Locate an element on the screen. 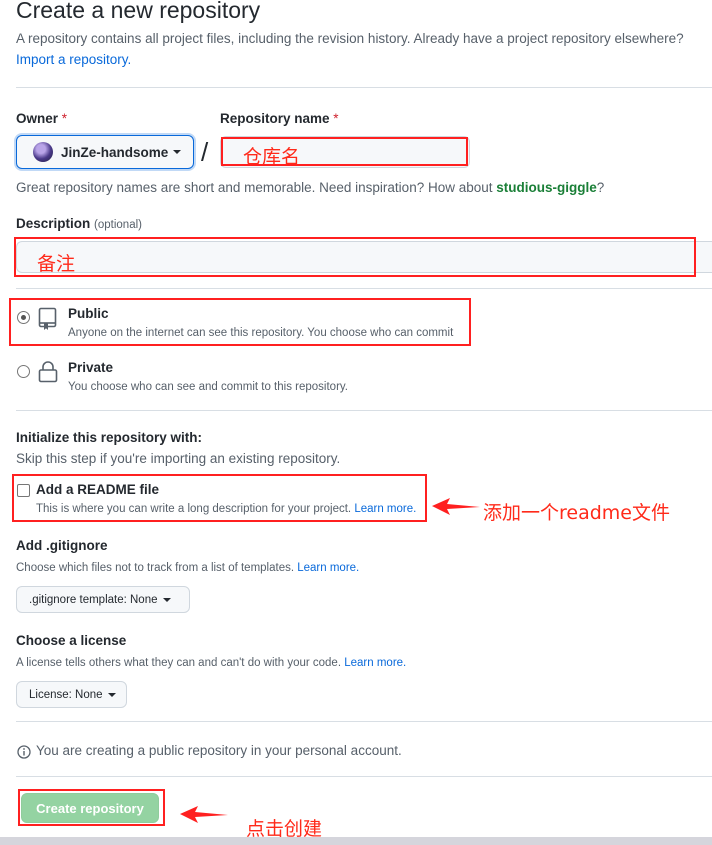  annotation-repo-name: 仓库名 is located at coordinates (272, 157).